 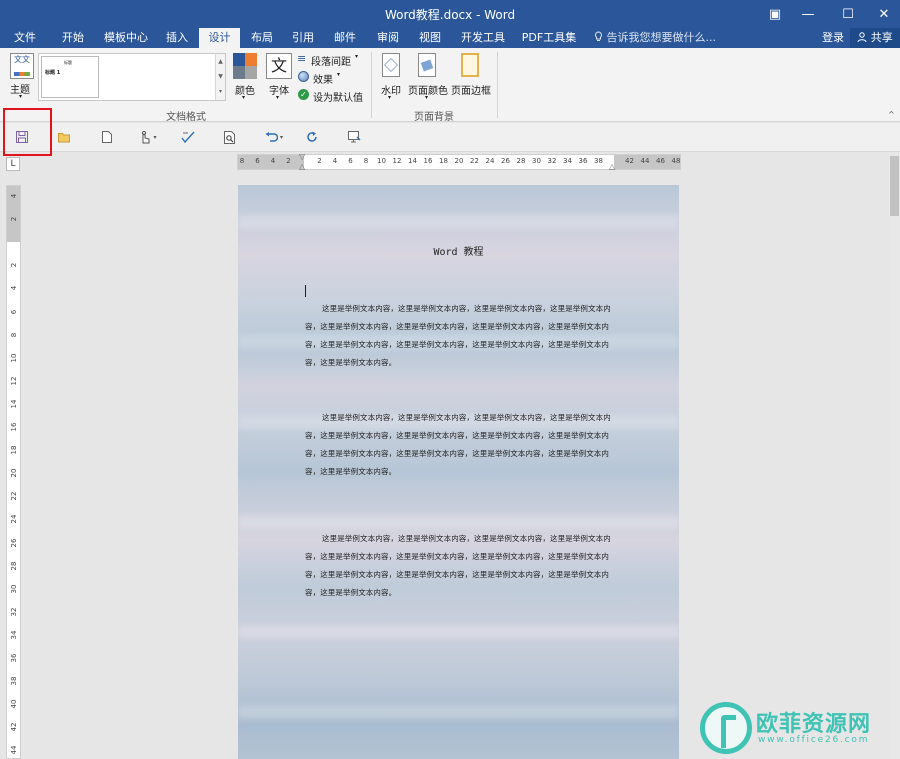 What do you see at coordinates (427, 65) in the screenshot?
I see `paint-bucket-icon` at bounding box center [427, 65].